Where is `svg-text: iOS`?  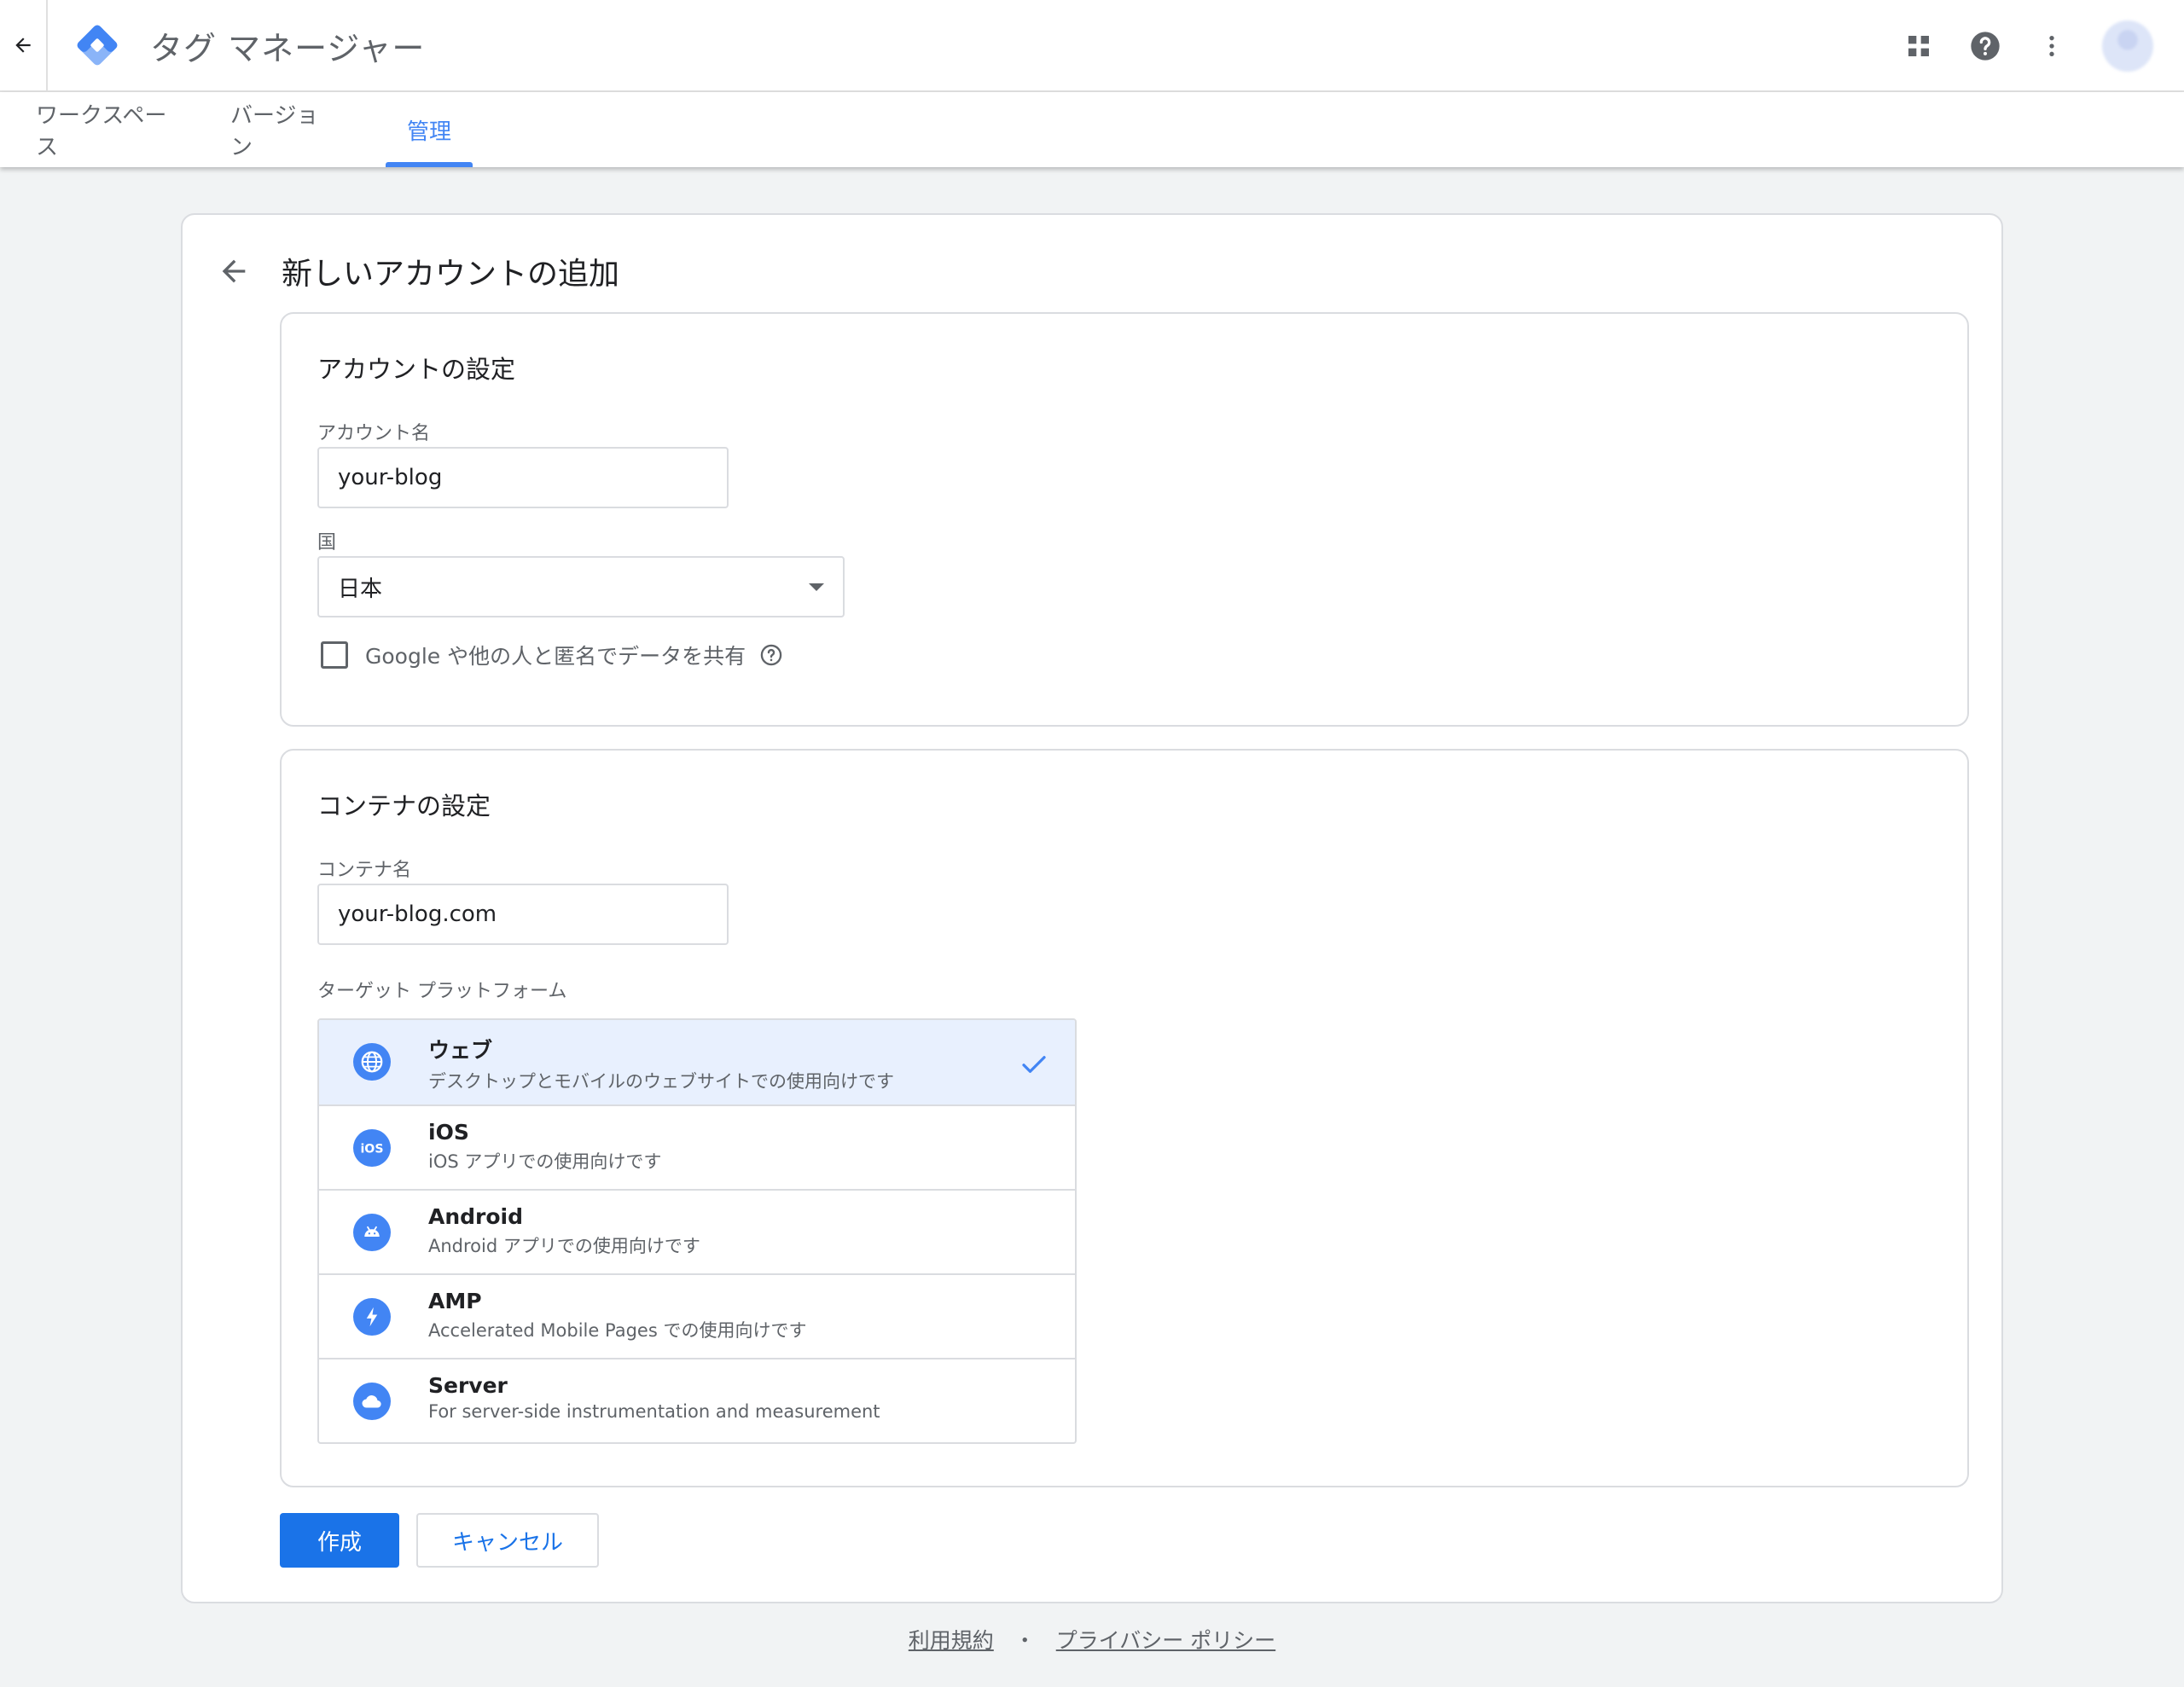 svg-text: iOS is located at coordinates (372, 1150).